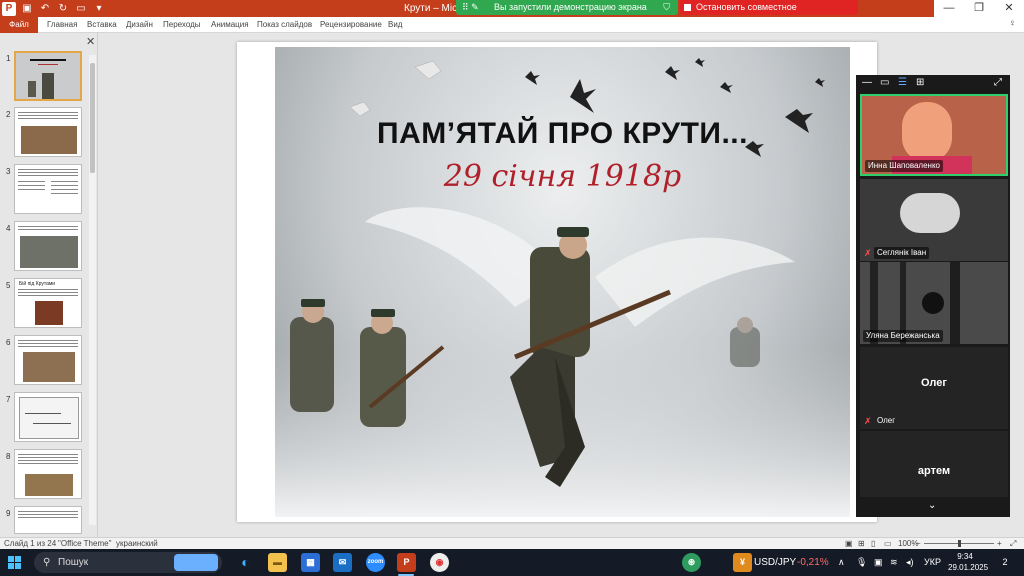 This screenshot has width=1024, height=576. What do you see at coordinates (277, 562) in the screenshot?
I see `file-explorer-icon: ▬` at bounding box center [277, 562].